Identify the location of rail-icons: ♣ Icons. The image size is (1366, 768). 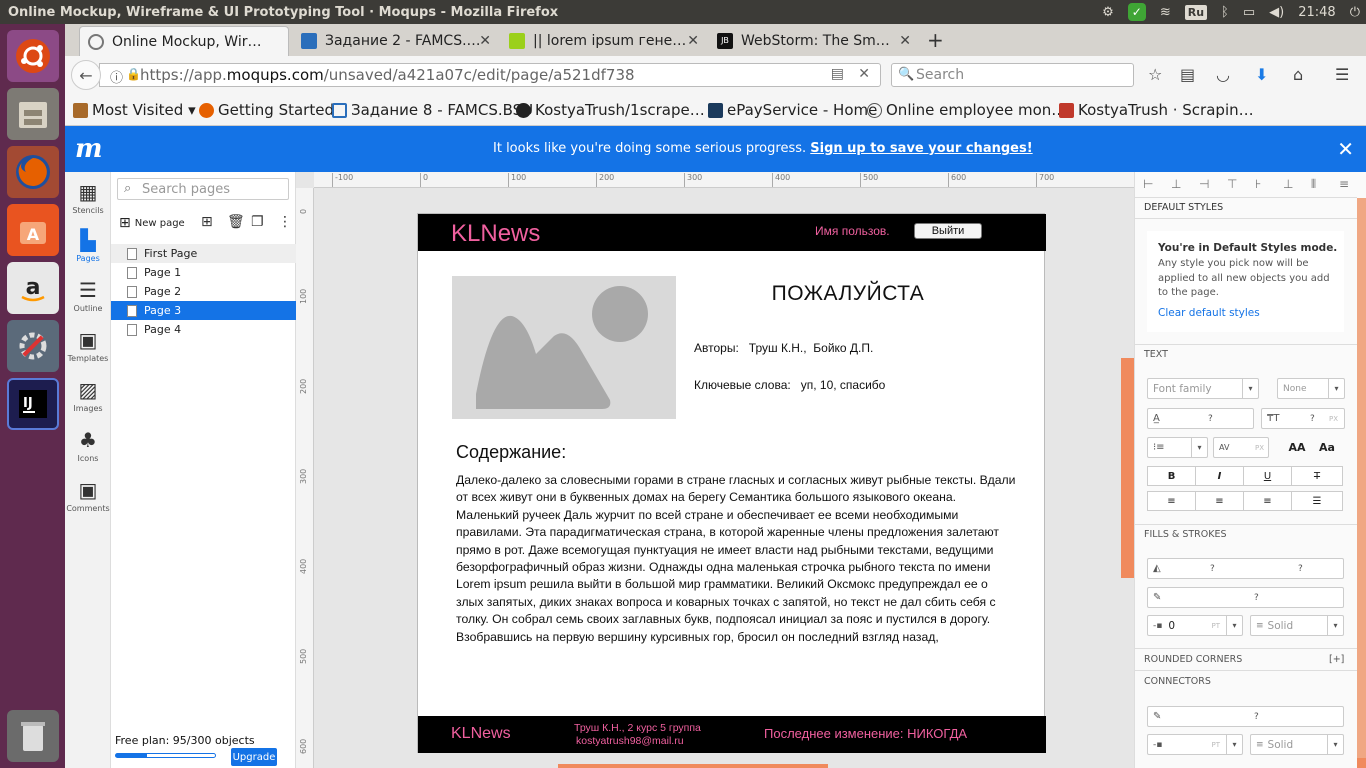
(88, 445).